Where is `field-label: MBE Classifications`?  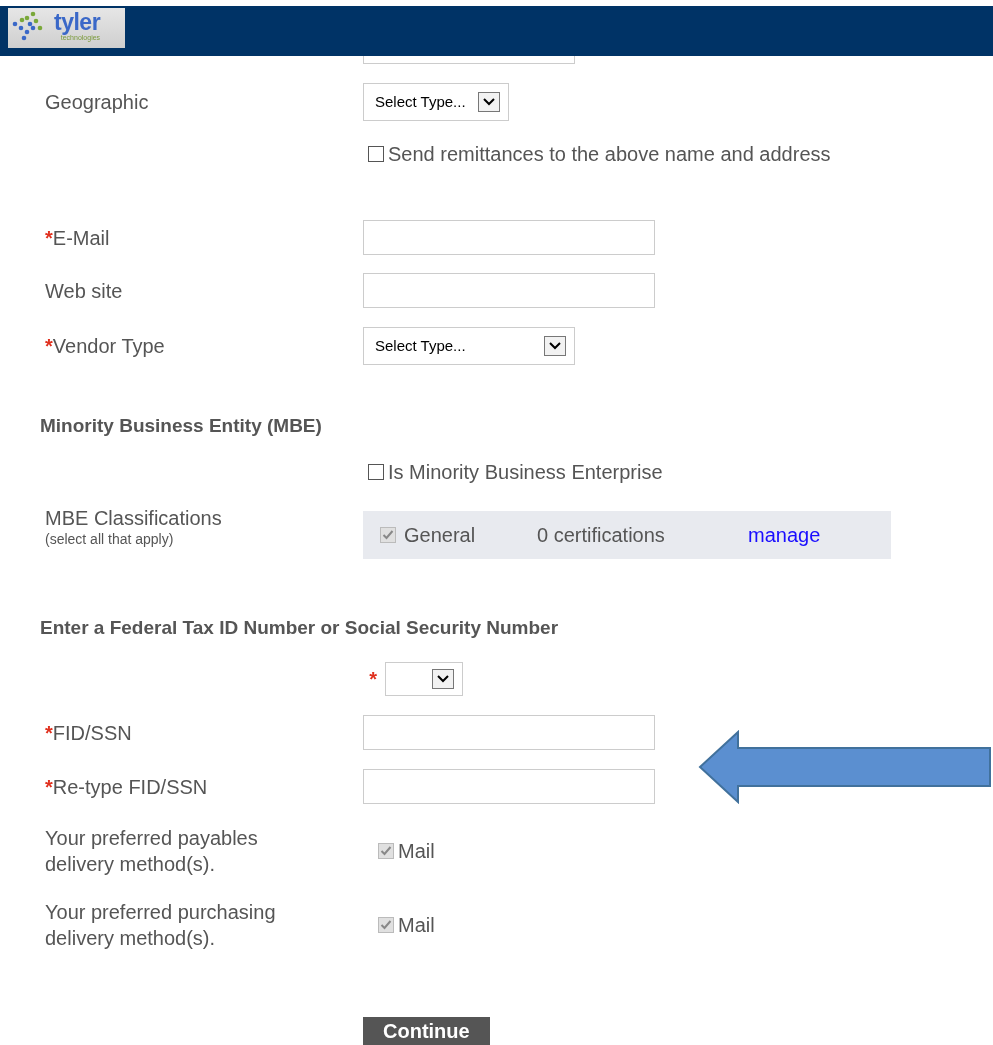
field-label: MBE Classifications is located at coordinates (134, 518).